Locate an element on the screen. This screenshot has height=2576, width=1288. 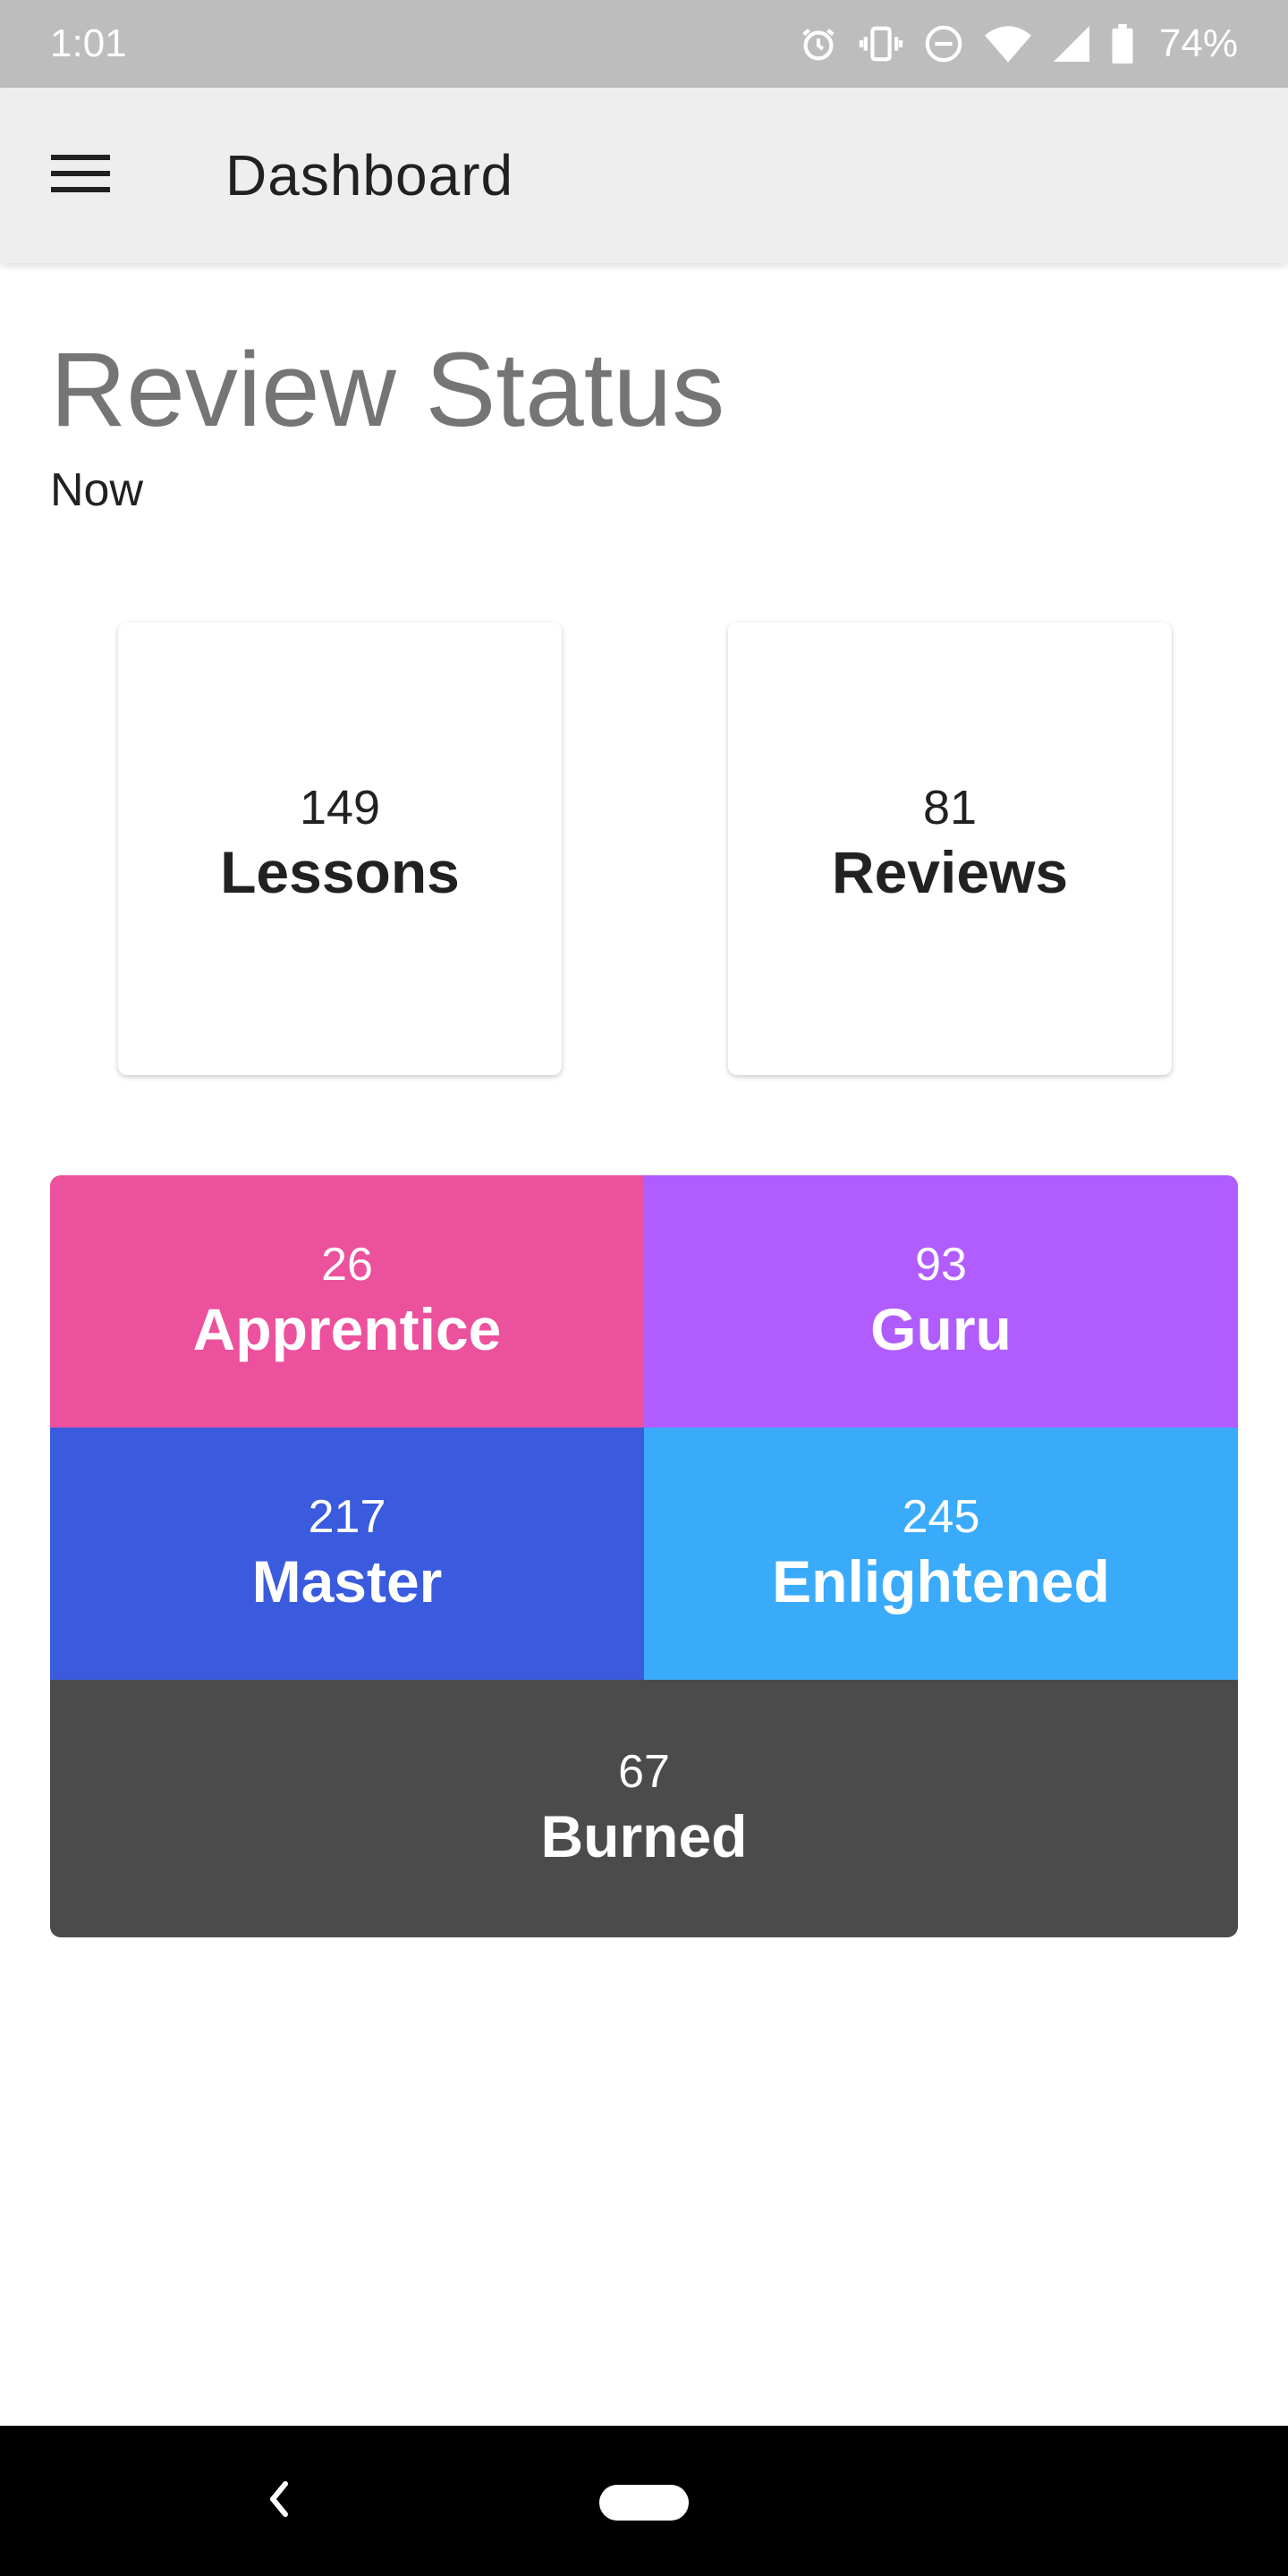
vibrate-icon is located at coordinates (881, 43).